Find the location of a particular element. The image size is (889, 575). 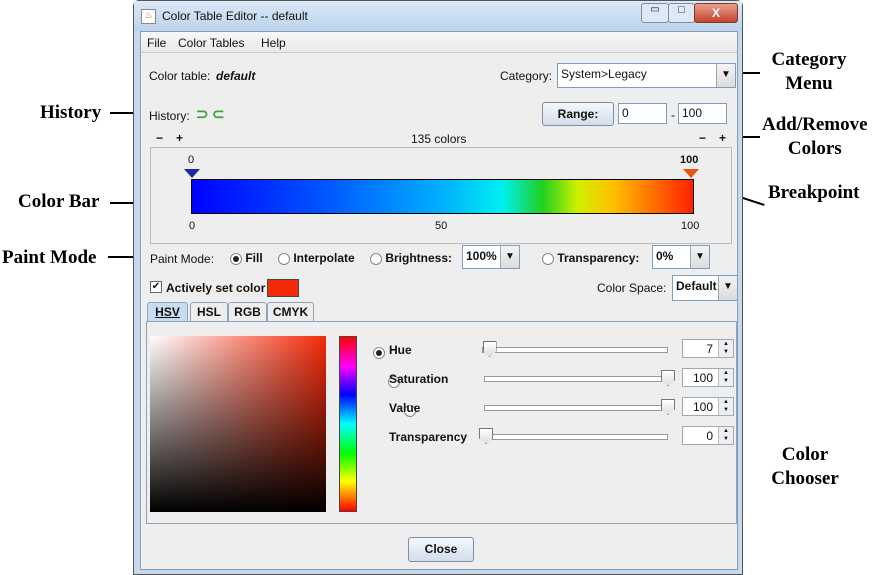

category-value: System>Legacy is located at coordinates (604, 74).